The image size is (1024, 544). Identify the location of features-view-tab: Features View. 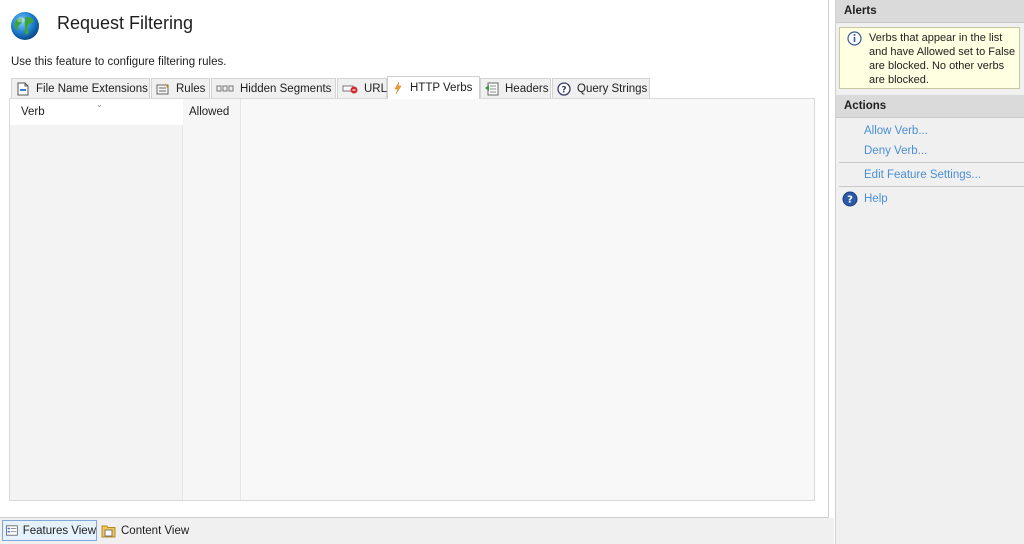
(49, 530).